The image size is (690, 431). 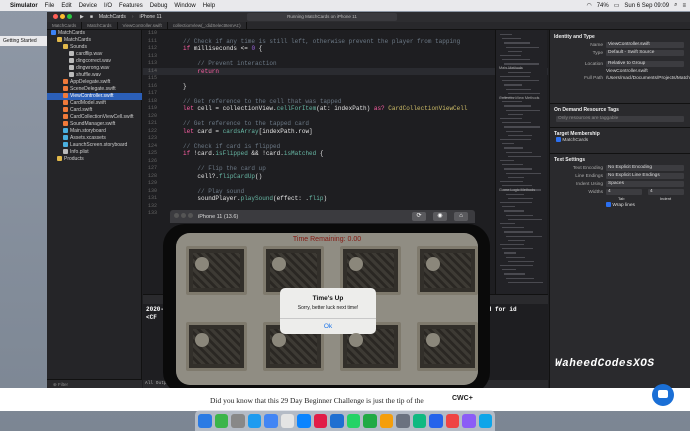 What do you see at coordinates (645, 168) in the screenshot?
I see `encoding-select: No Explicit Encoding` at bounding box center [645, 168].